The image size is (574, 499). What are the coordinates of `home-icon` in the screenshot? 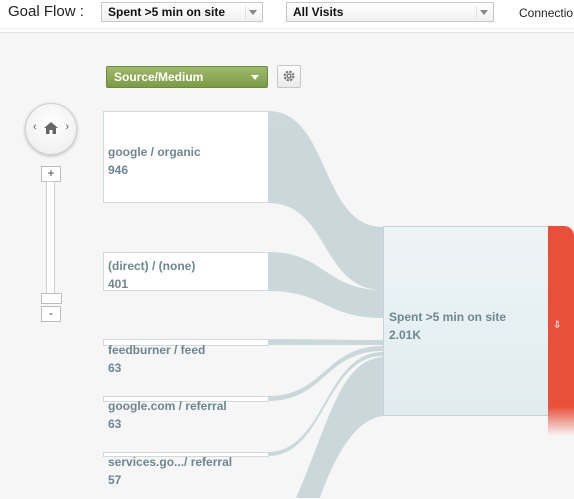 It's located at (51, 128).